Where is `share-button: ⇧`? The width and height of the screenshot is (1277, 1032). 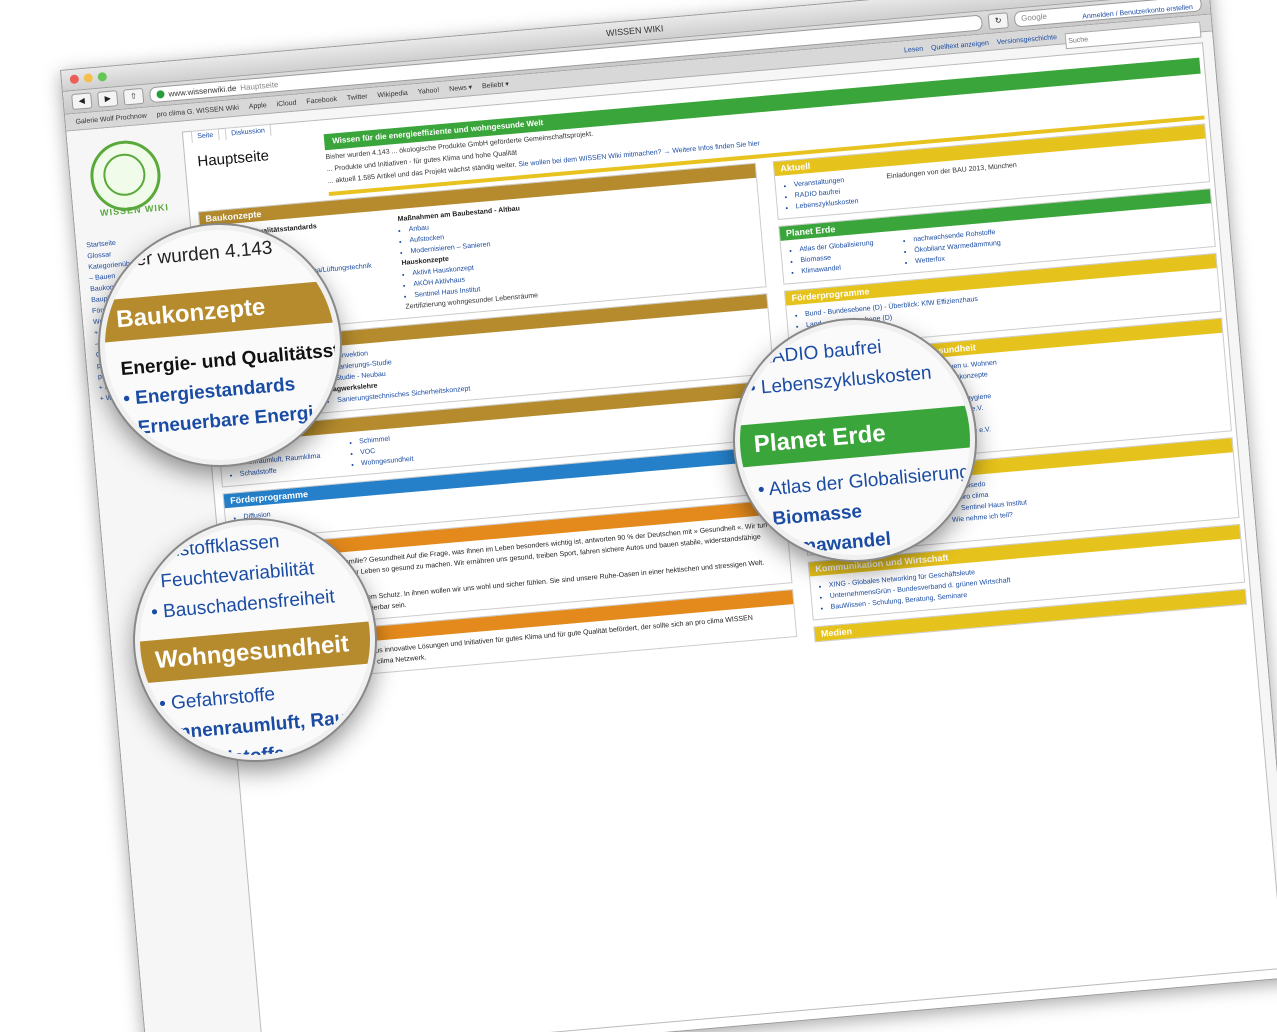
share-button: ⇧ is located at coordinates (133, 96).